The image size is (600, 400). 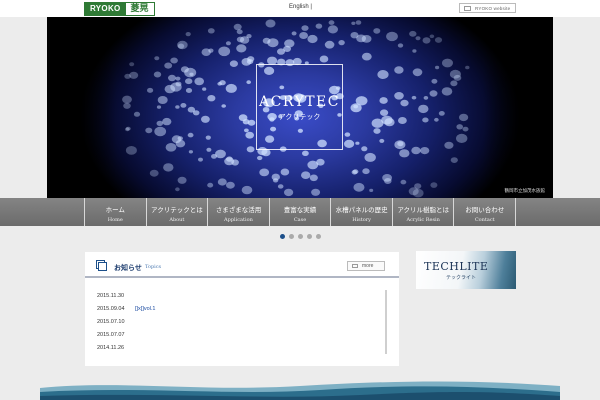 What do you see at coordinates (145, 309) in the screenshot?
I see `news-link: []x[]vol.1` at bounding box center [145, 309].